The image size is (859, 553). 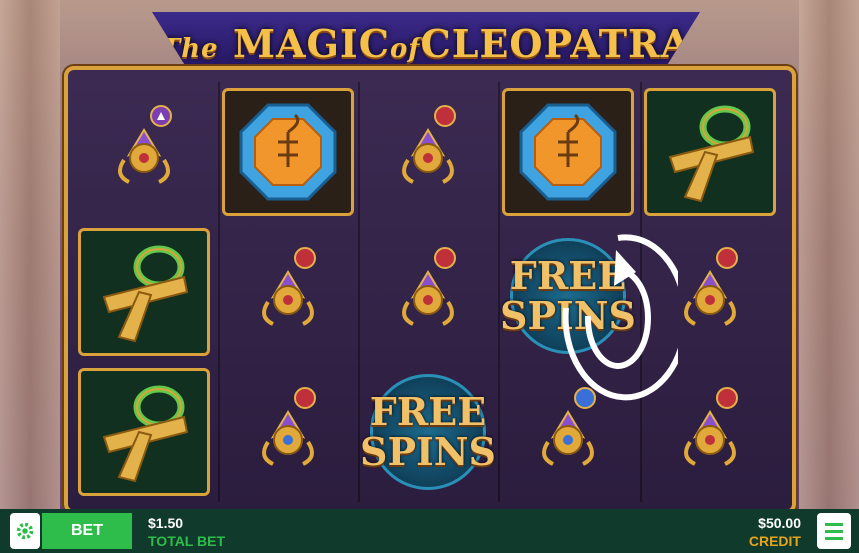 What do you see at coordinates (311, 43) in the screenshot?
I see `title-main: MAGIC` at bounding box center [311, 43].